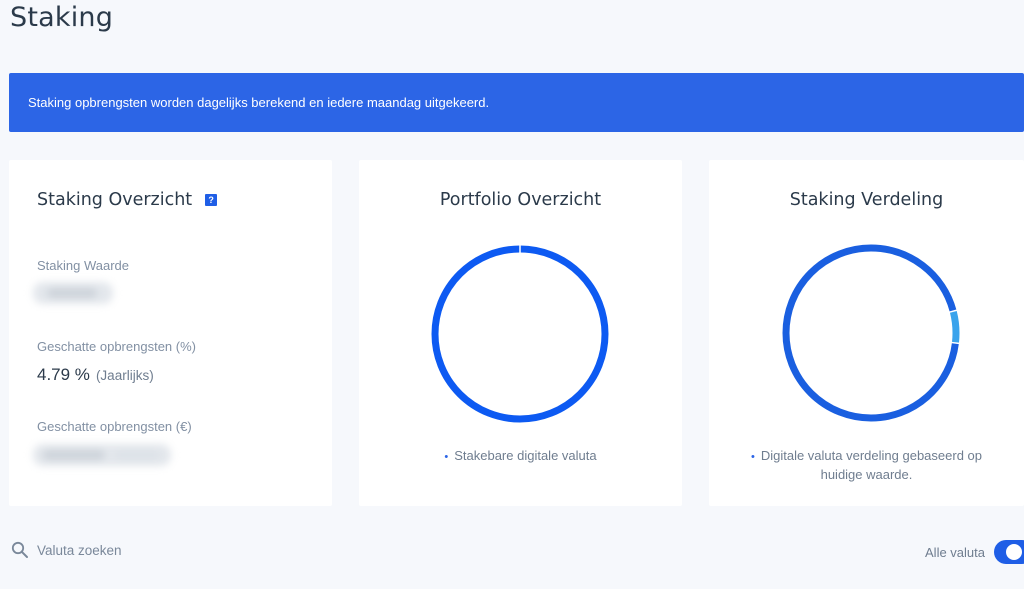 The image size is (1024, 589). What do you see at coordinates (83, 265) in the screenshot?
I see `staking-value-label: Staking Waarde` at bounding box center [83, 265].